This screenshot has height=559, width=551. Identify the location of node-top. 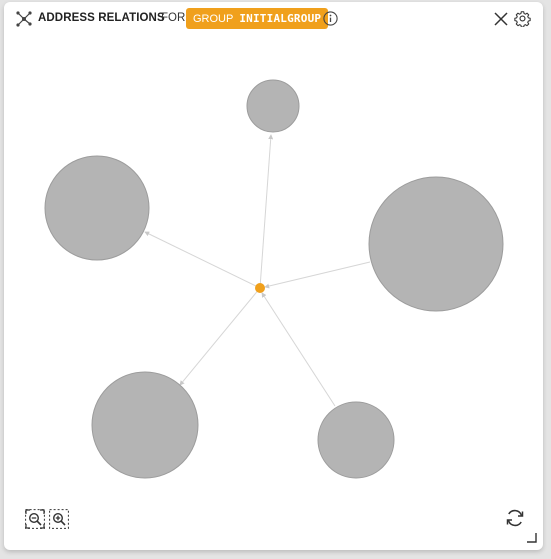
(273, 106).